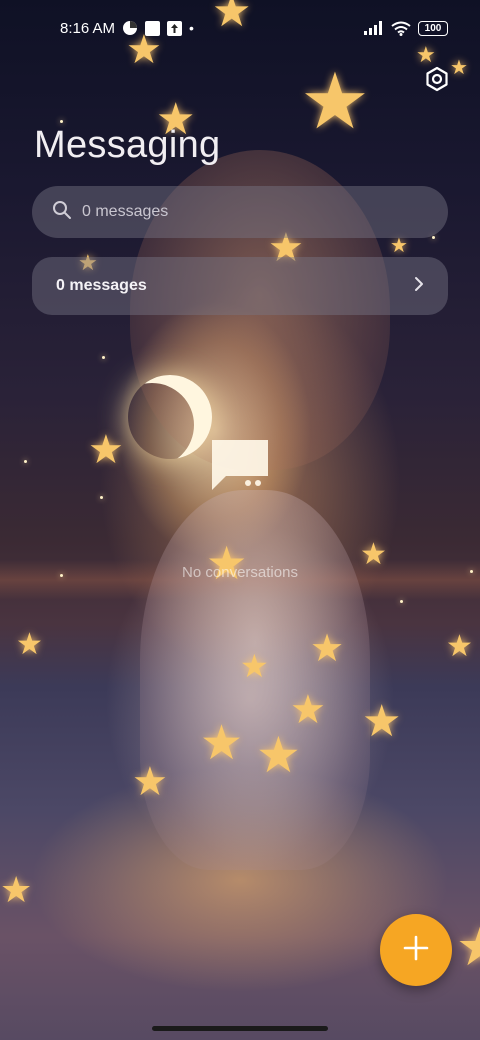 Image resolution: width=480 pixels, height=1040 pixels. What do you see at coordinates (374, 28) in the screenshot?
I see `signal-icon` at bounding box center [374, 28].